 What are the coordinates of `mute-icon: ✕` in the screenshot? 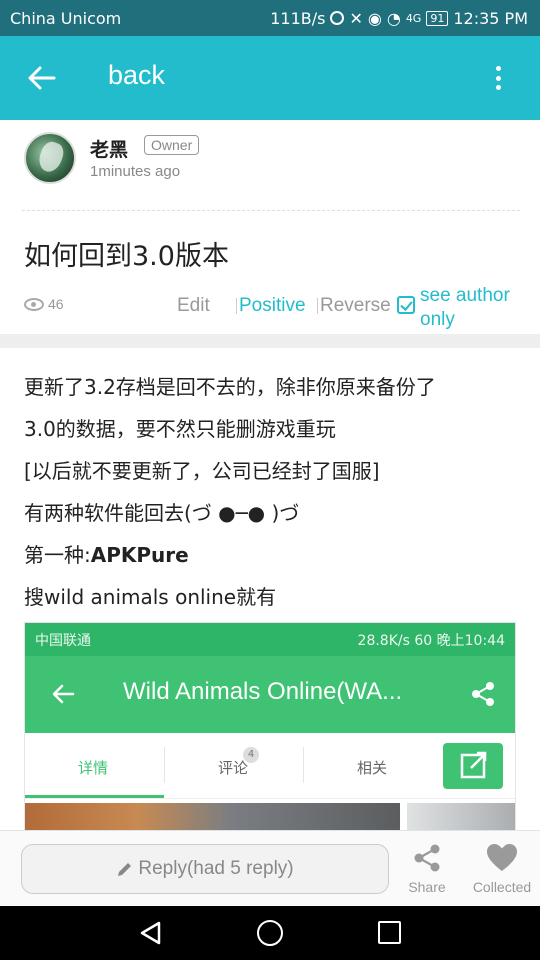 It's located at (356, 18).